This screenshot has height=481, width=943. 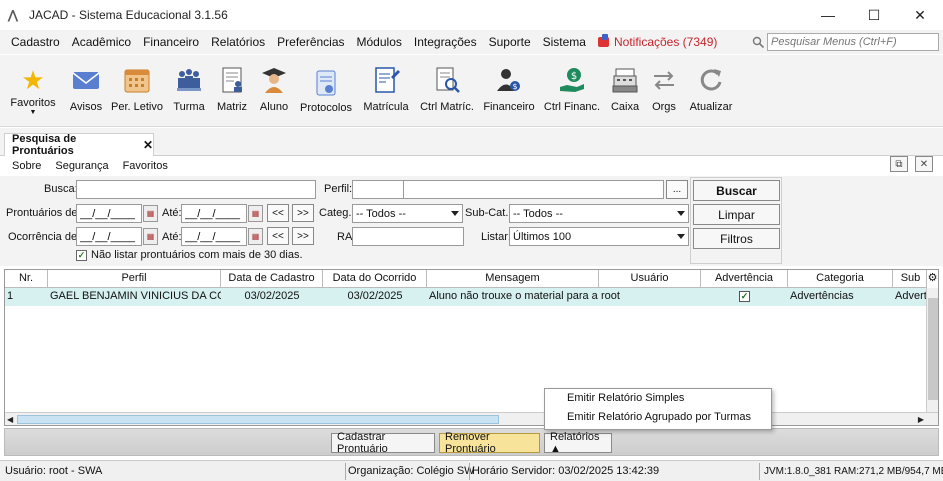 I want to click on app-logo-icon: ⋀, so click(x=13, y=15).